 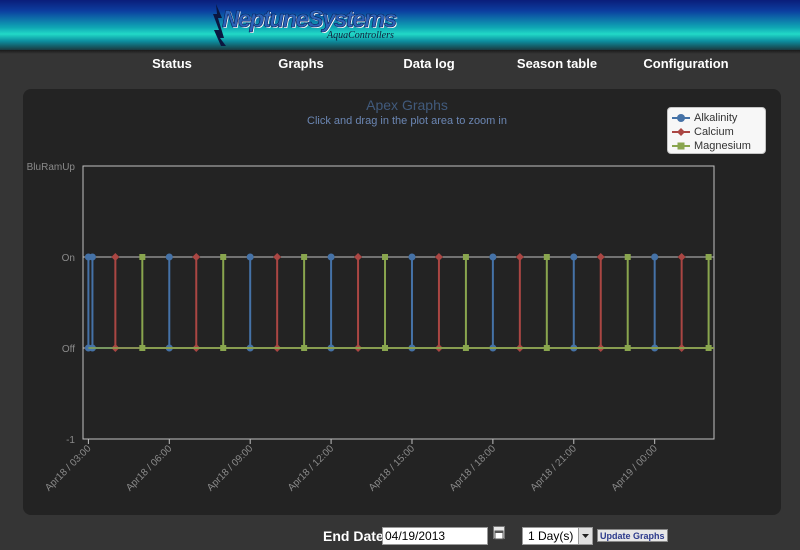 What do you see at coordinates (585, 536) in the screenshot?
I see `chevron-down-icon` at bounding box center [585, 536].